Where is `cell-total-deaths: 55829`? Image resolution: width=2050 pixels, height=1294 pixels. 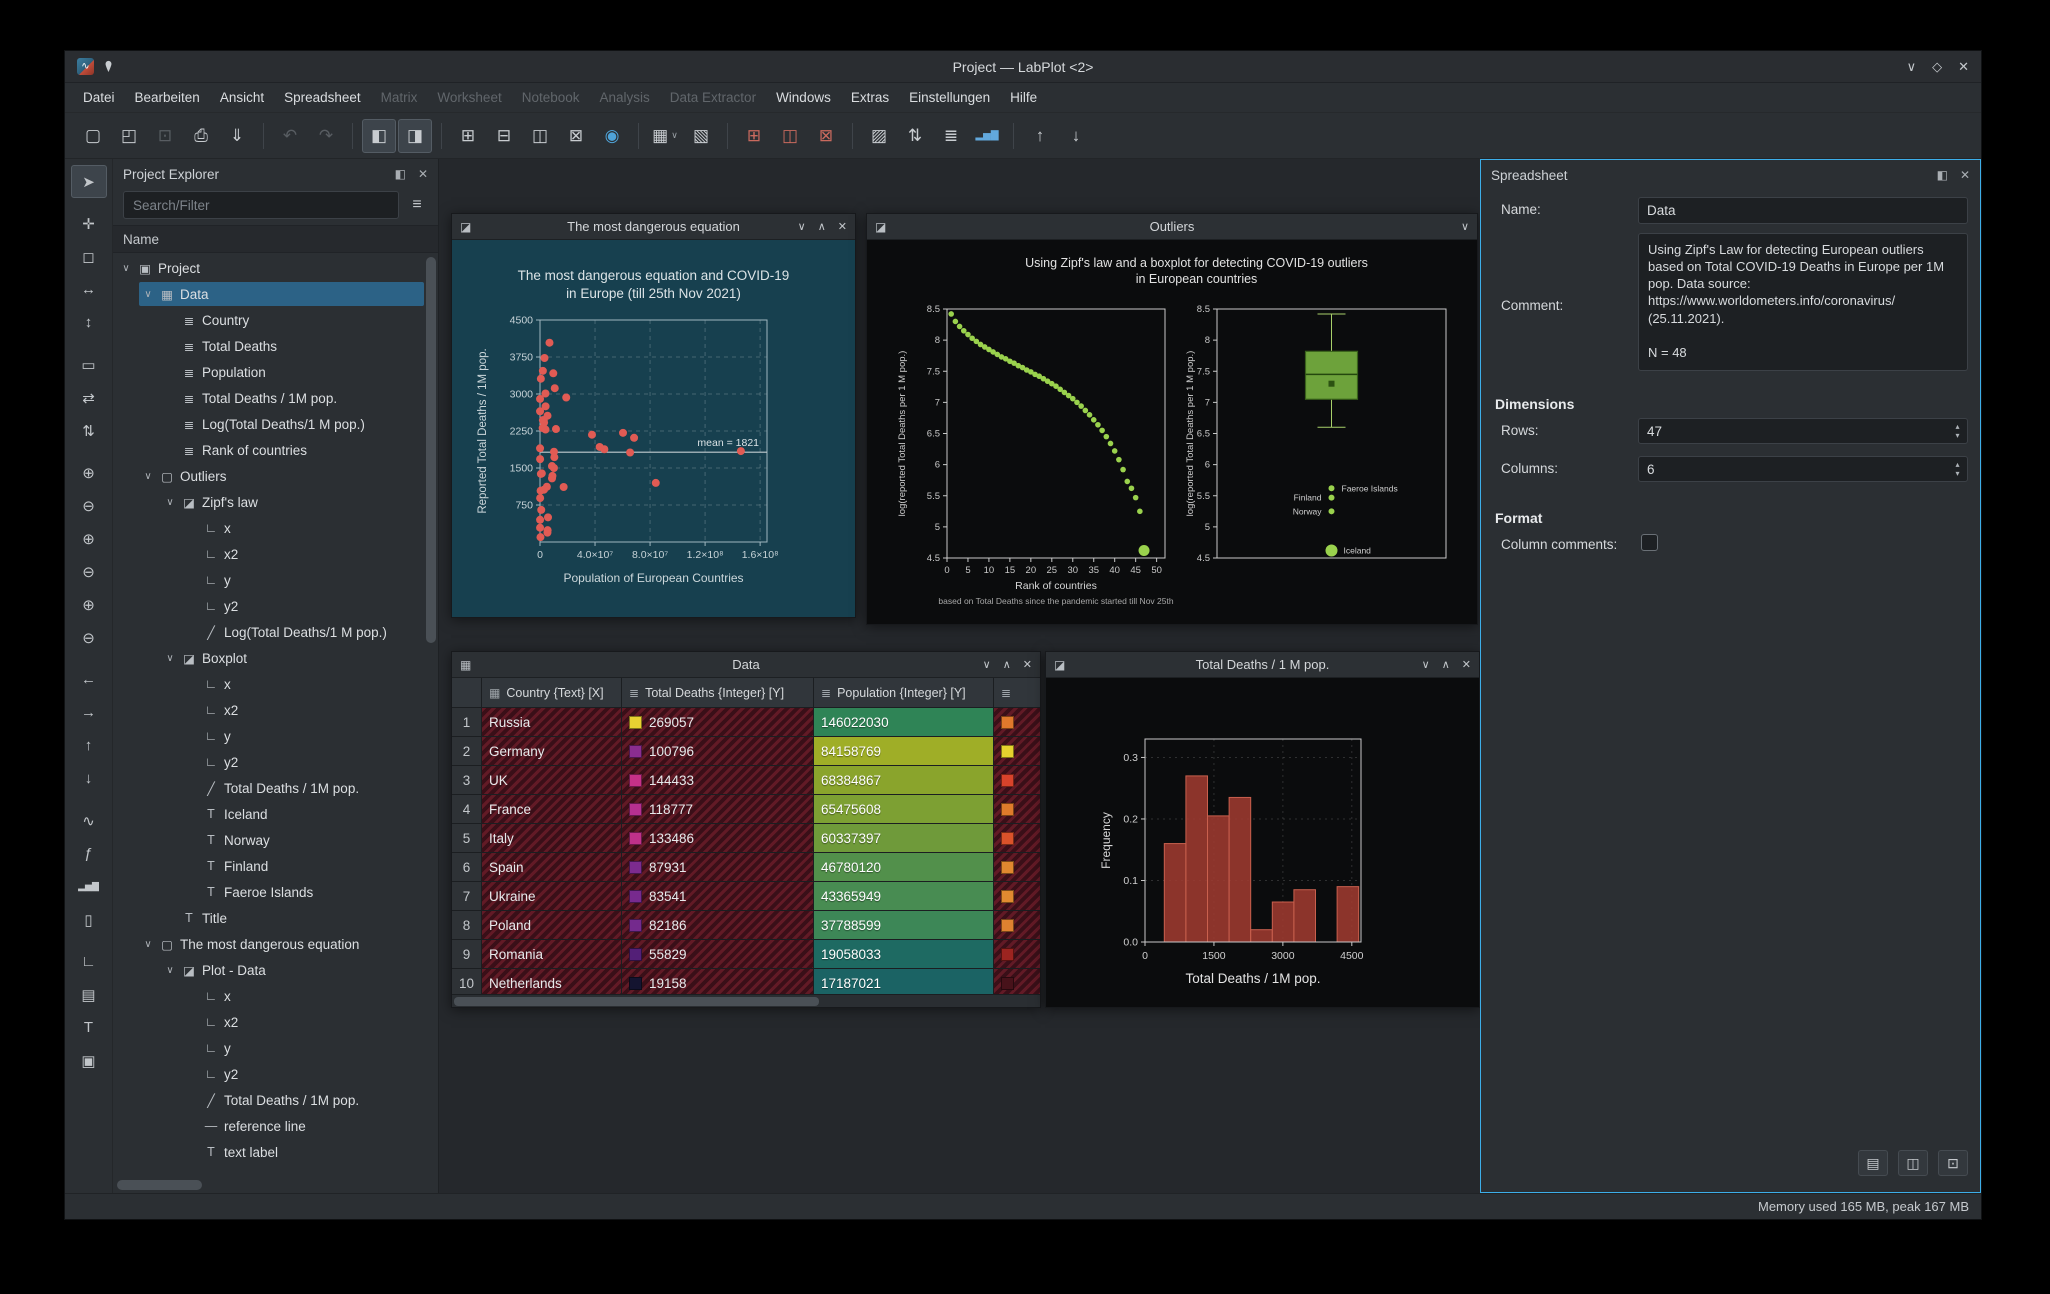
cell-total-deaths: 55829 is located at coordinates (718, 954).